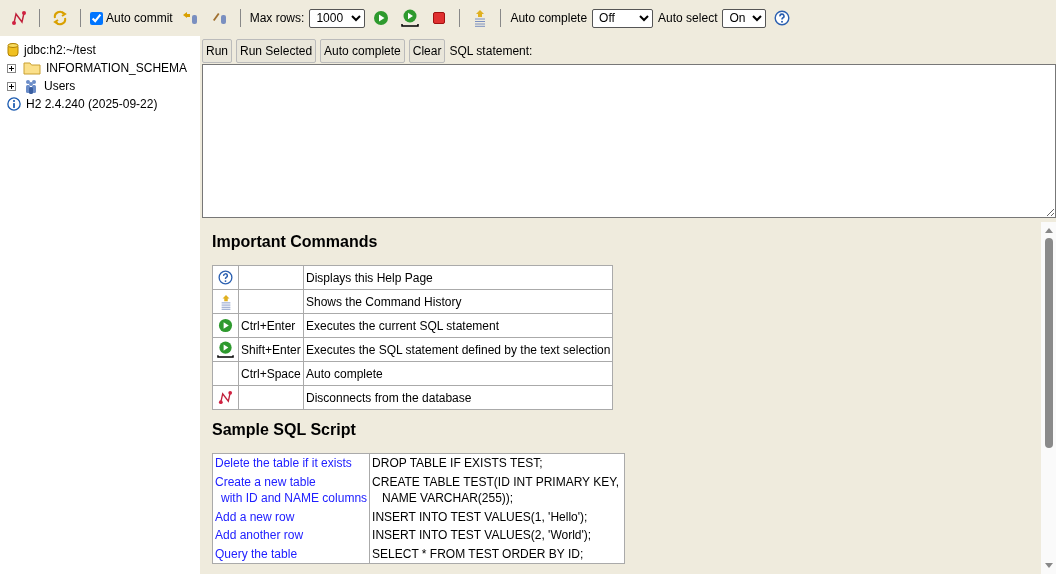 The image size is (1056, 574). What do you see at coordinates (276, 50) in the screenshot?
I see `toolbar-button: Run Selected` at bounding box center [276, 50].